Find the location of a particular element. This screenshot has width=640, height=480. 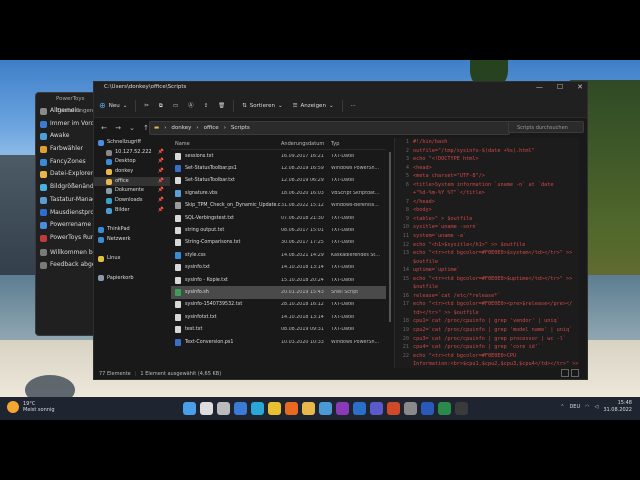

nav-item: donkey 📌 is located at coordinates (132, 172).